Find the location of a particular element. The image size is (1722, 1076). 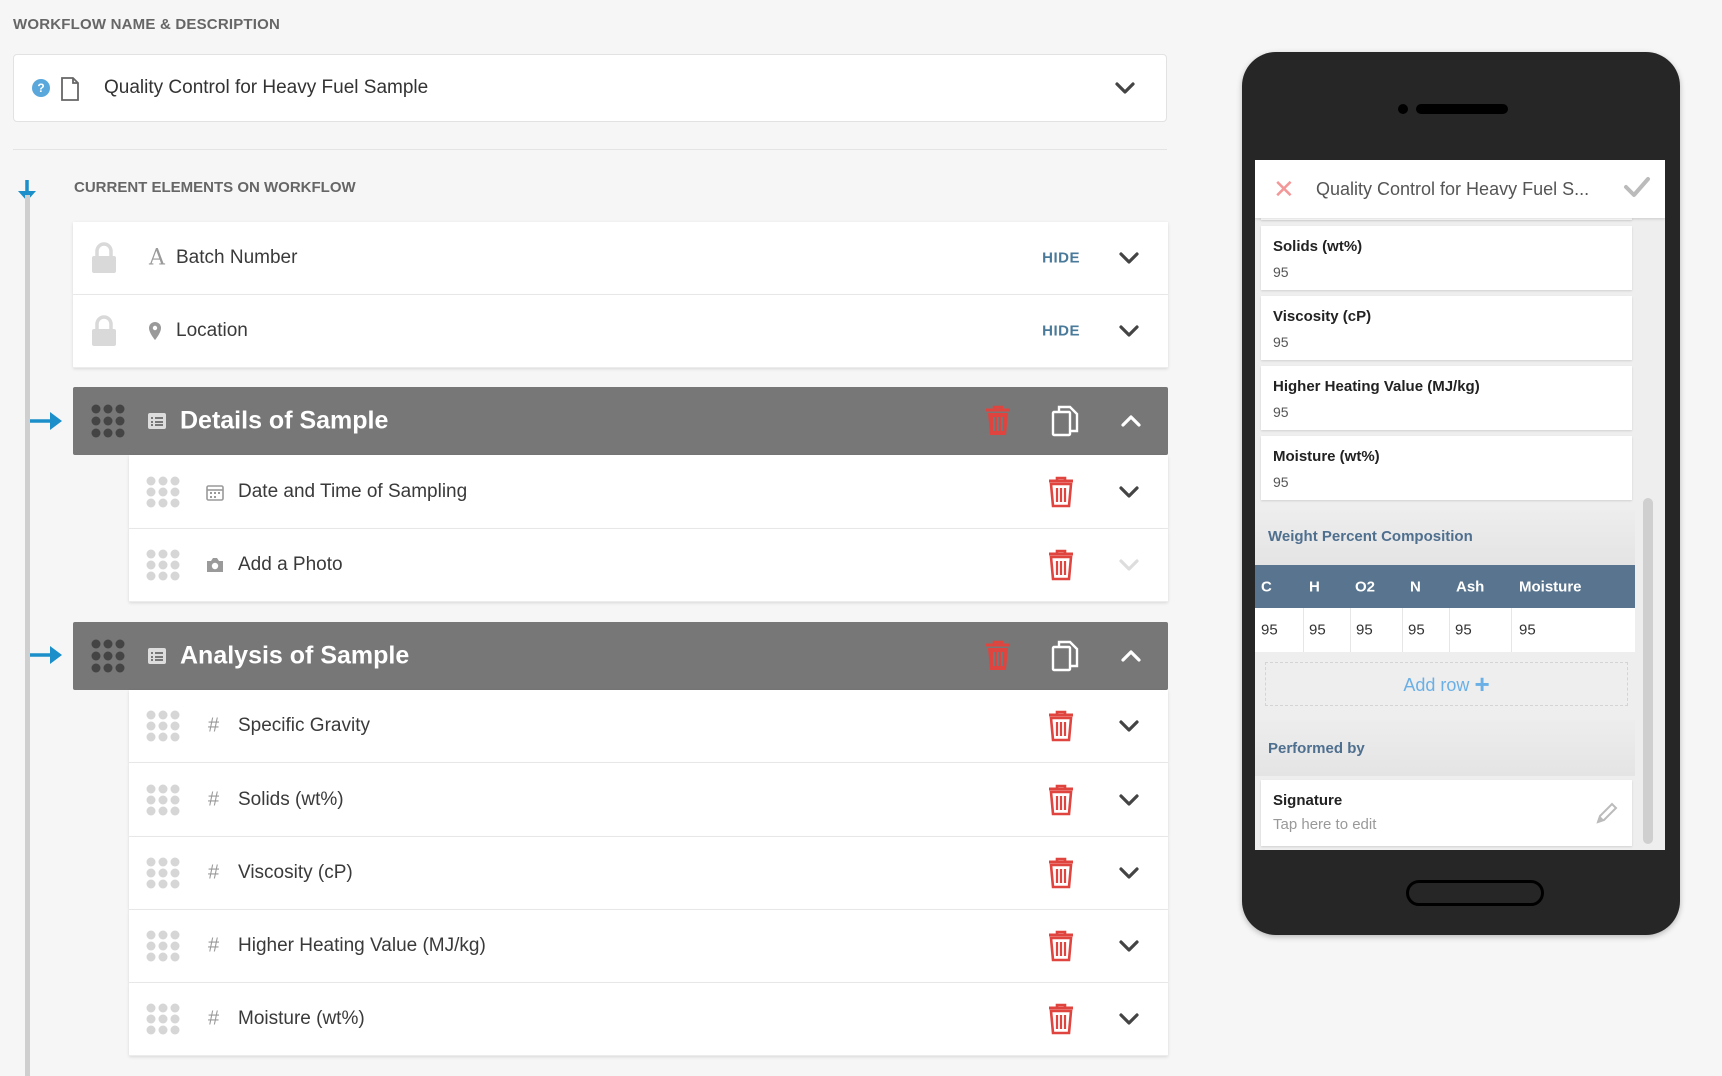

section-title: Details of Sample is located at coordinates (284, 420).